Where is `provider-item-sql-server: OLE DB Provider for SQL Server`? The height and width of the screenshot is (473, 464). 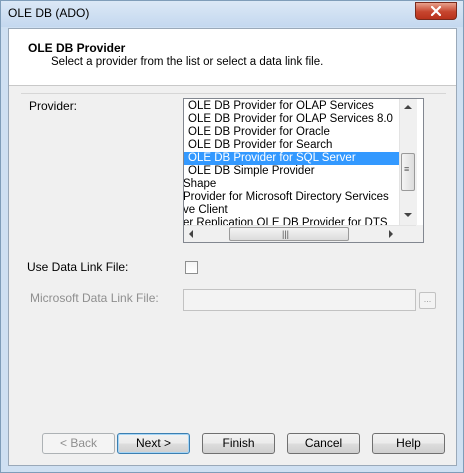 provider-item-sql-server: OLE DB Provider for SQL Server is located at coordinates (291, 158).